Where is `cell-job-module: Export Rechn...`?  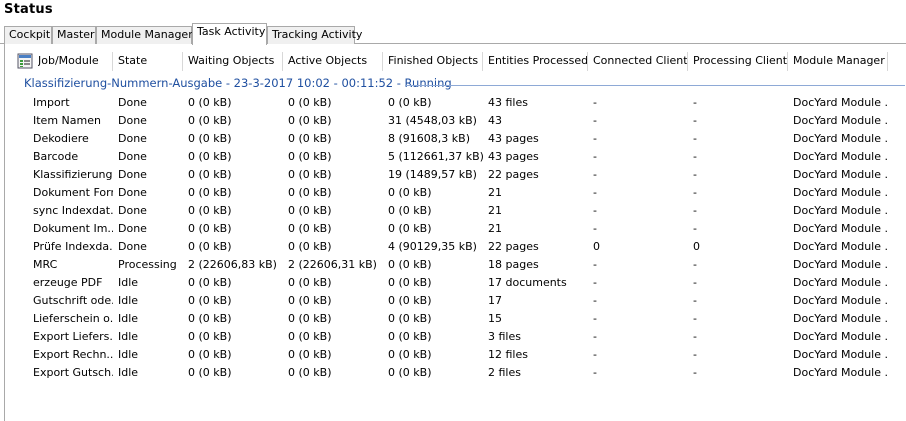
cell-job-module: Export Rechn... is located at coordinates (73, 354).